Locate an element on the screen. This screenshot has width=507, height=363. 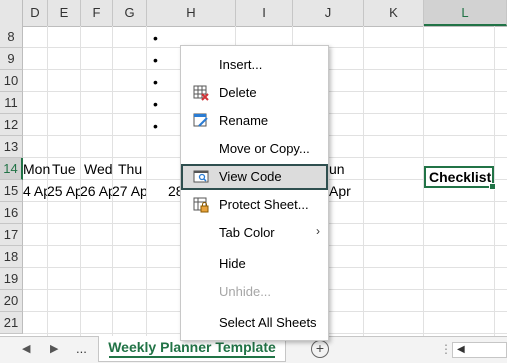
cell-j15: Apr is located at coordinates (340, 191).